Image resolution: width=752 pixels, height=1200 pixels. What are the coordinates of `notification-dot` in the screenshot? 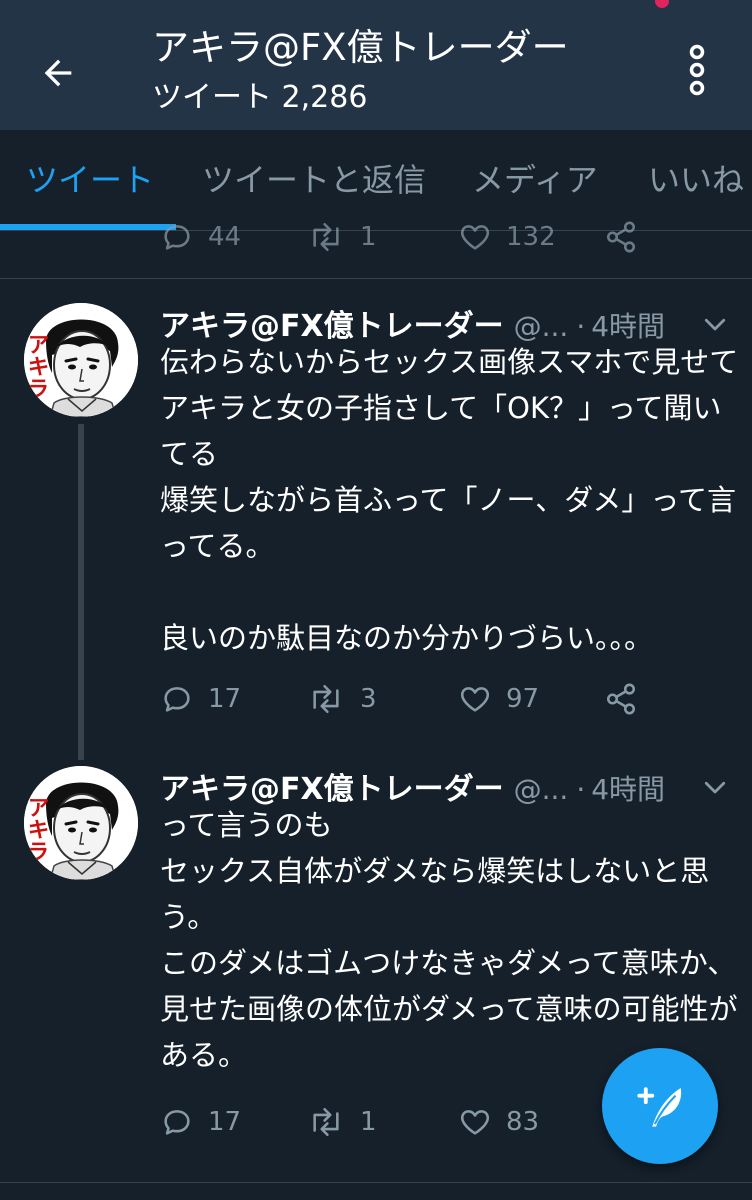 It's located at (662, 4).